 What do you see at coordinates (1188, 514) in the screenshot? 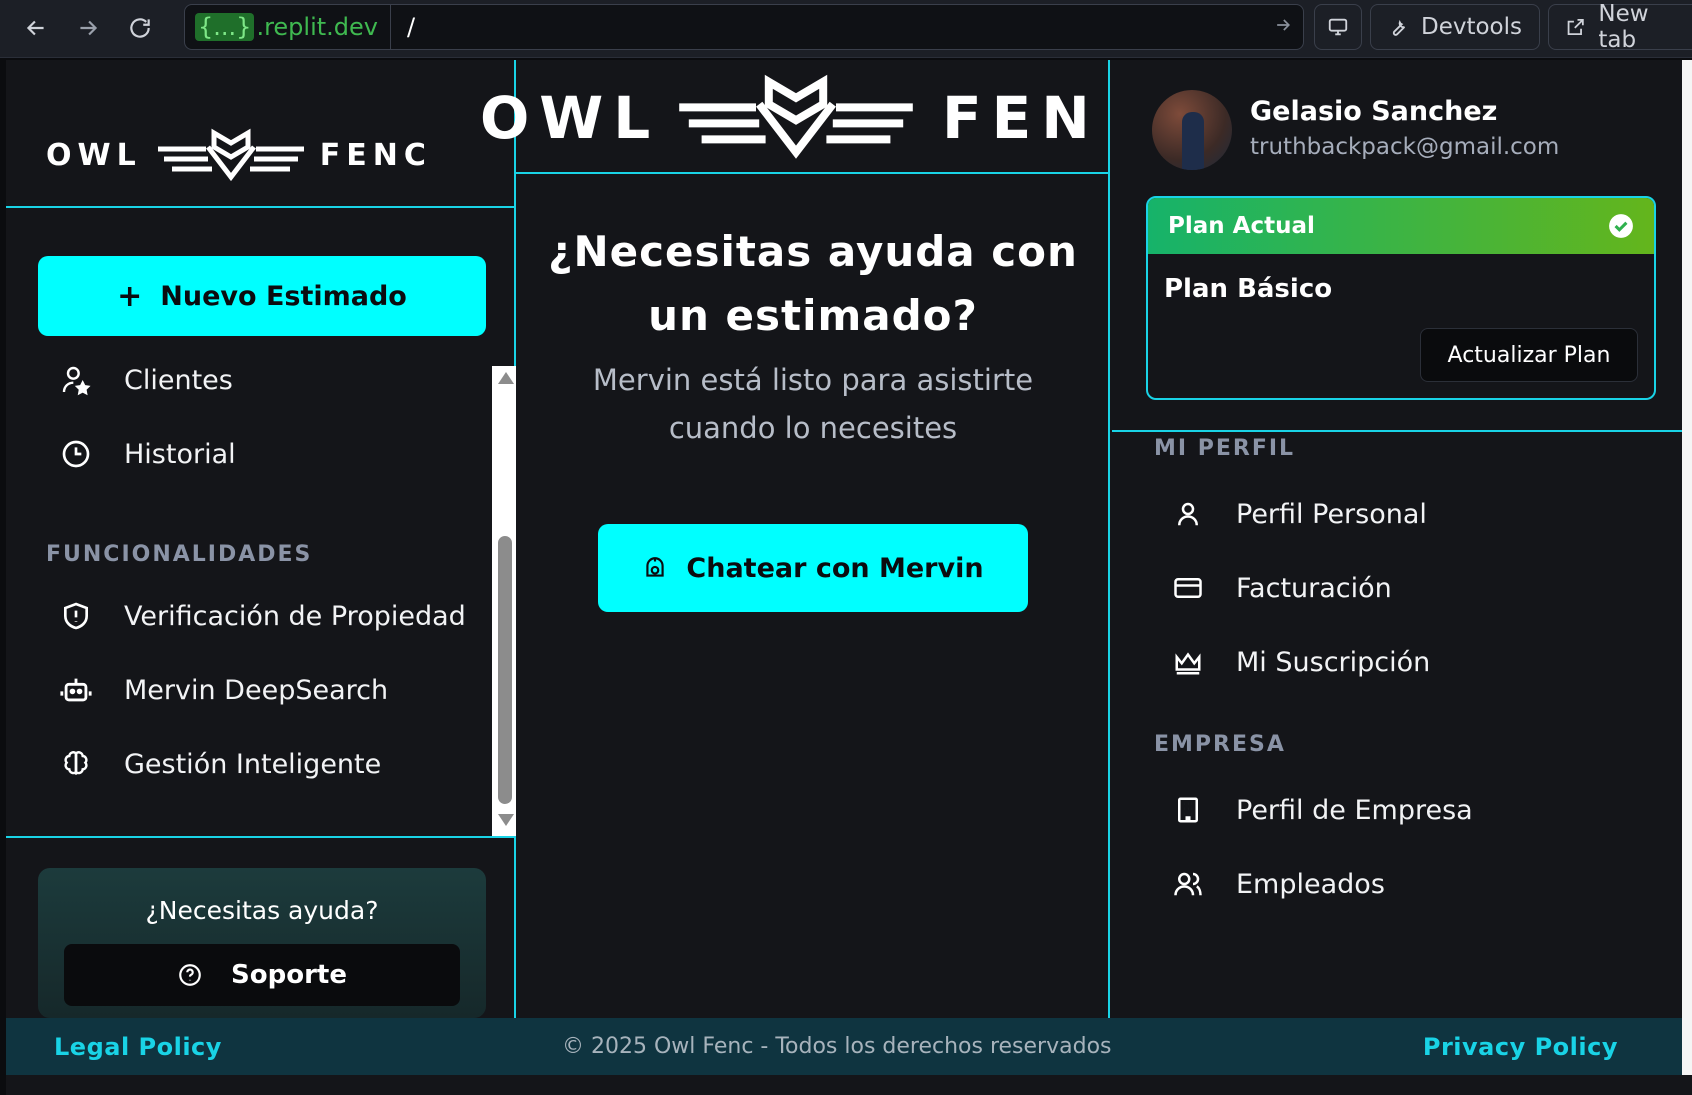
I see `user-icon` at bounding box center [1188, 514].